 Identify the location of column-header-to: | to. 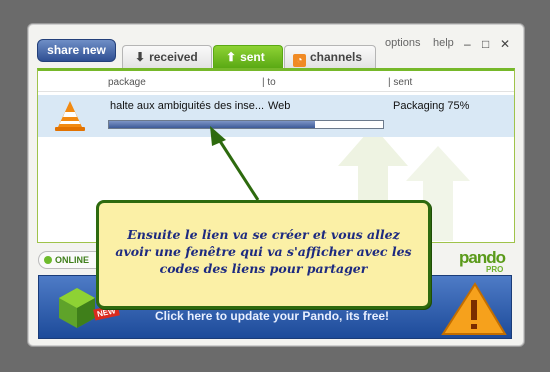
(269, 82).